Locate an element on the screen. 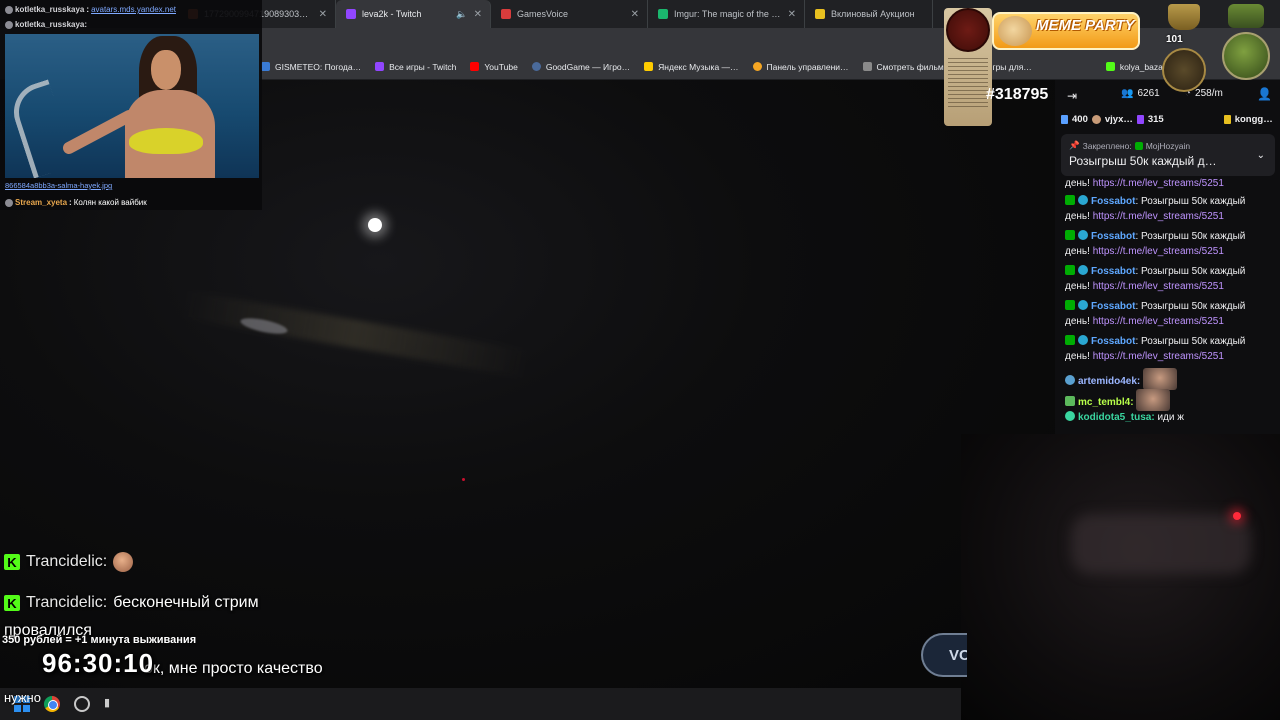  moderator-badge-icon is located at coordinates (1070, 200).